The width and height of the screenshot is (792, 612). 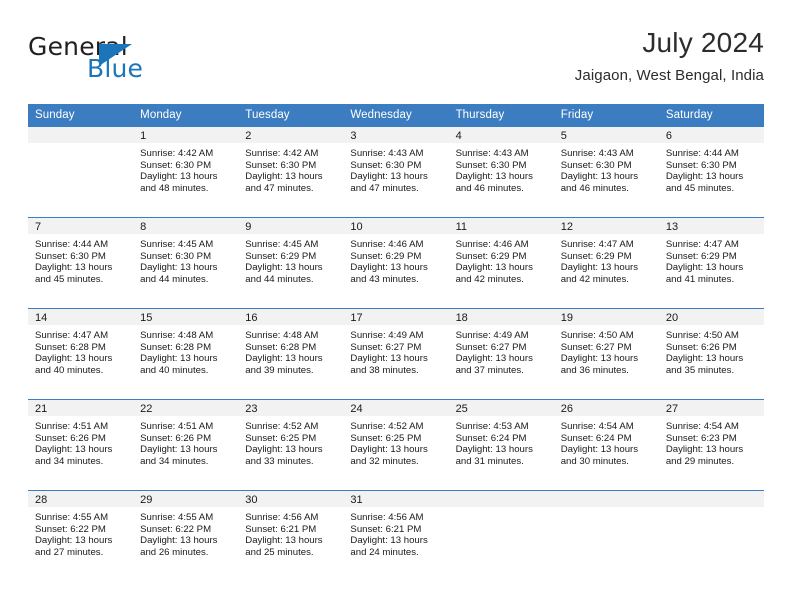 I want to click on logo-text-blue: Blue, so click(x=115, y=68).